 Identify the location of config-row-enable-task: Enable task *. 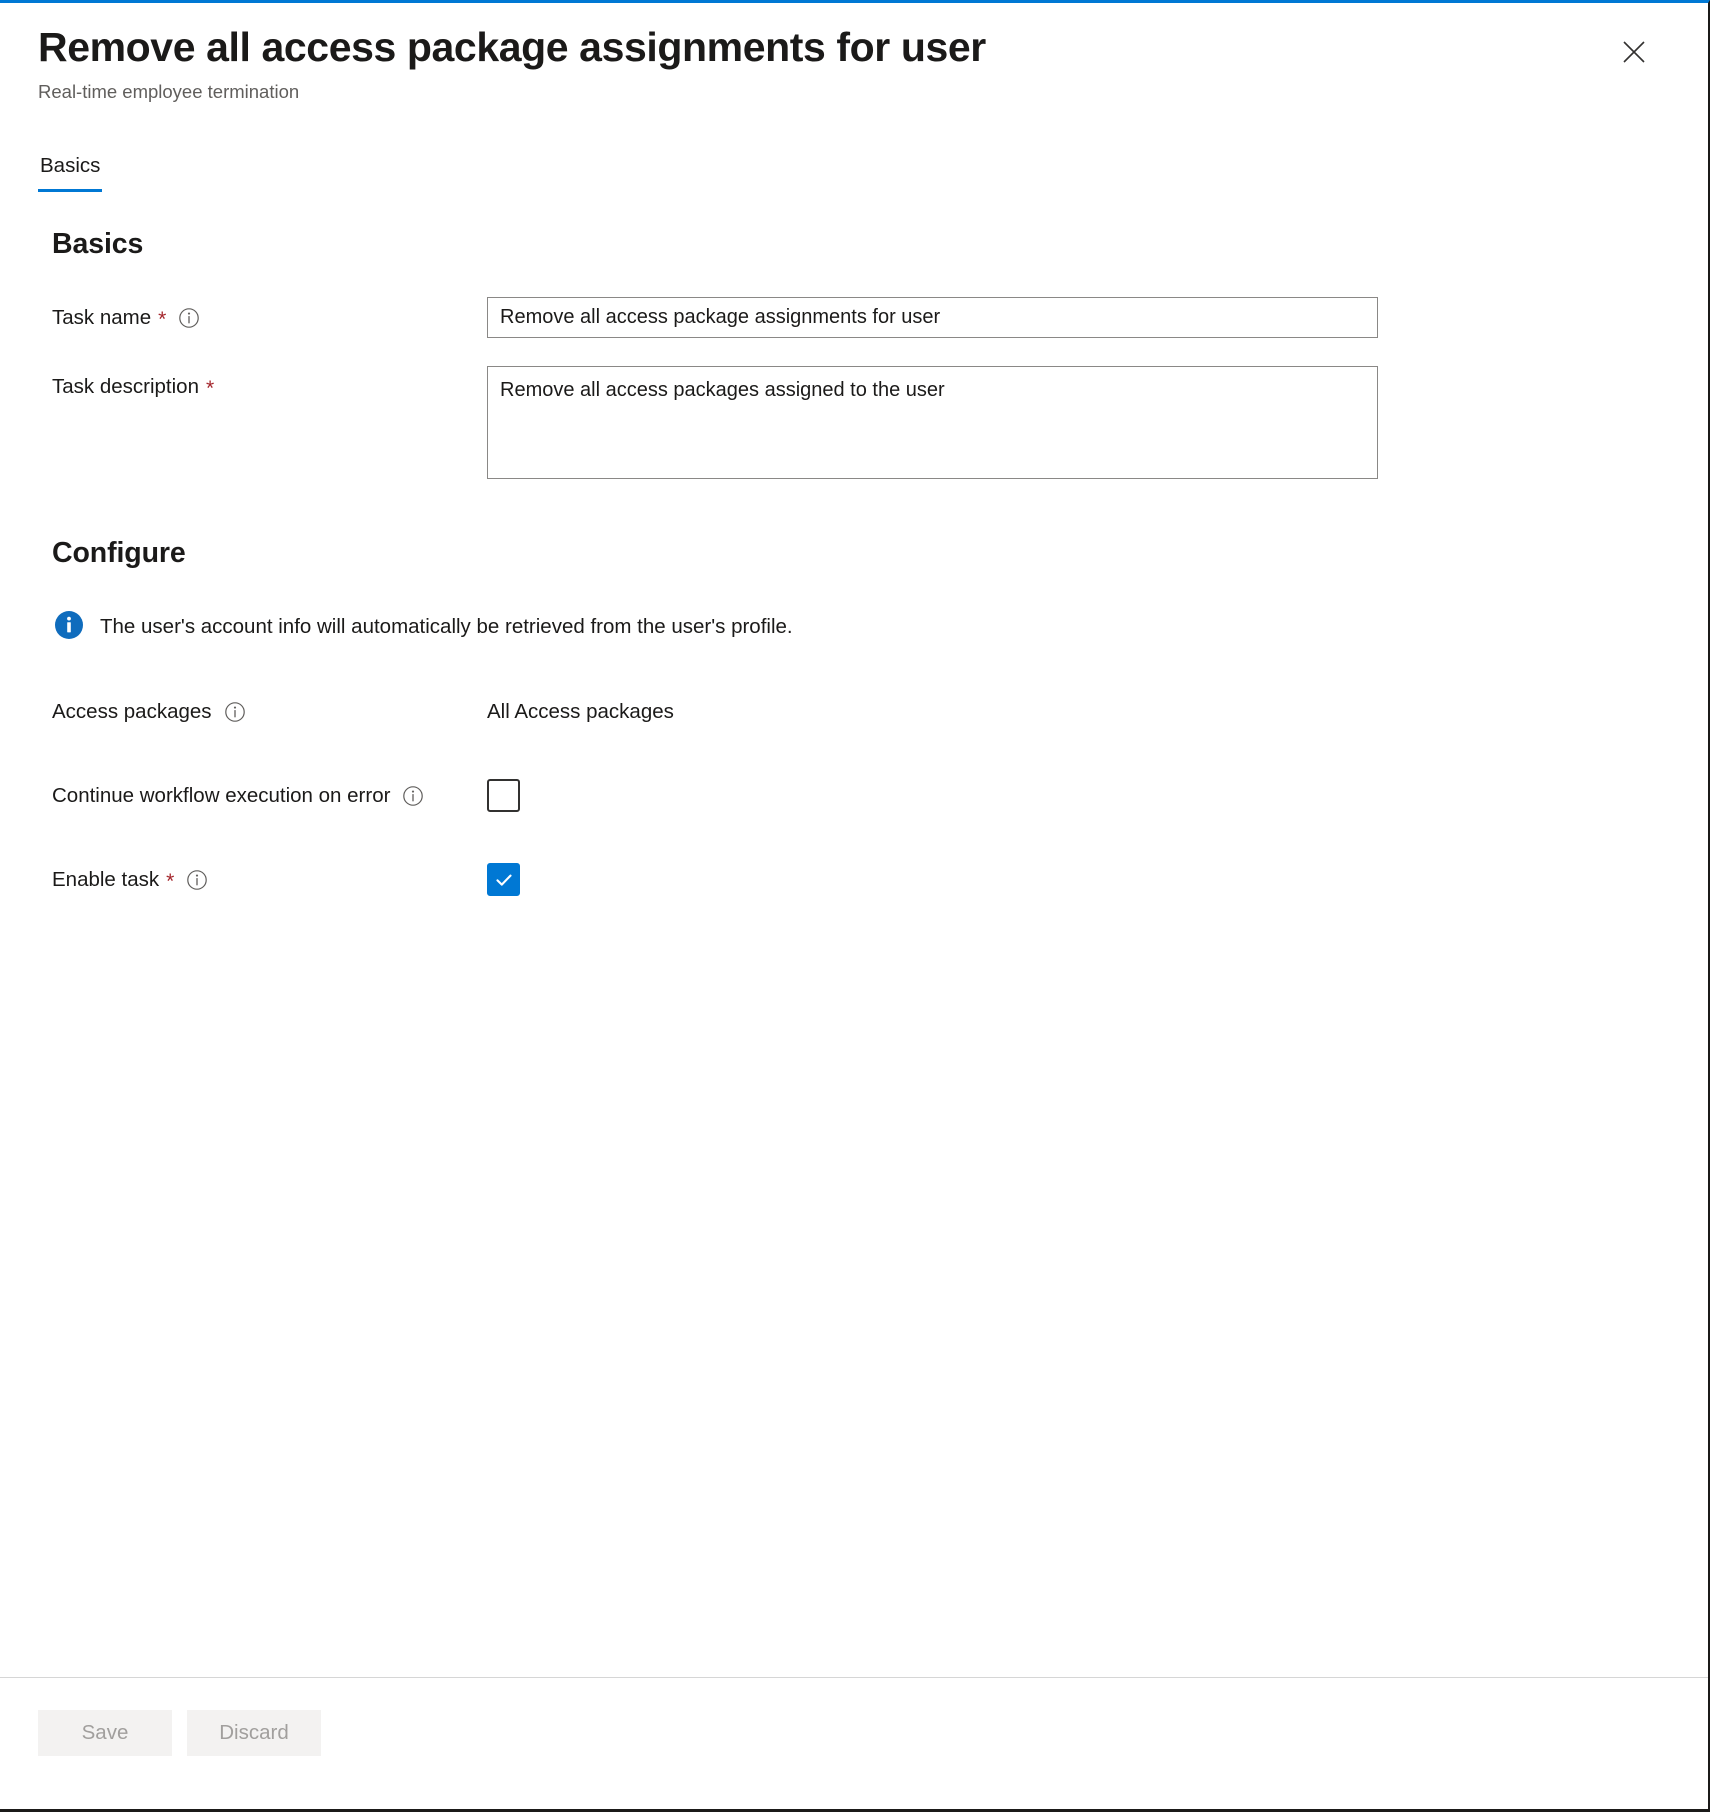
(861, 880).